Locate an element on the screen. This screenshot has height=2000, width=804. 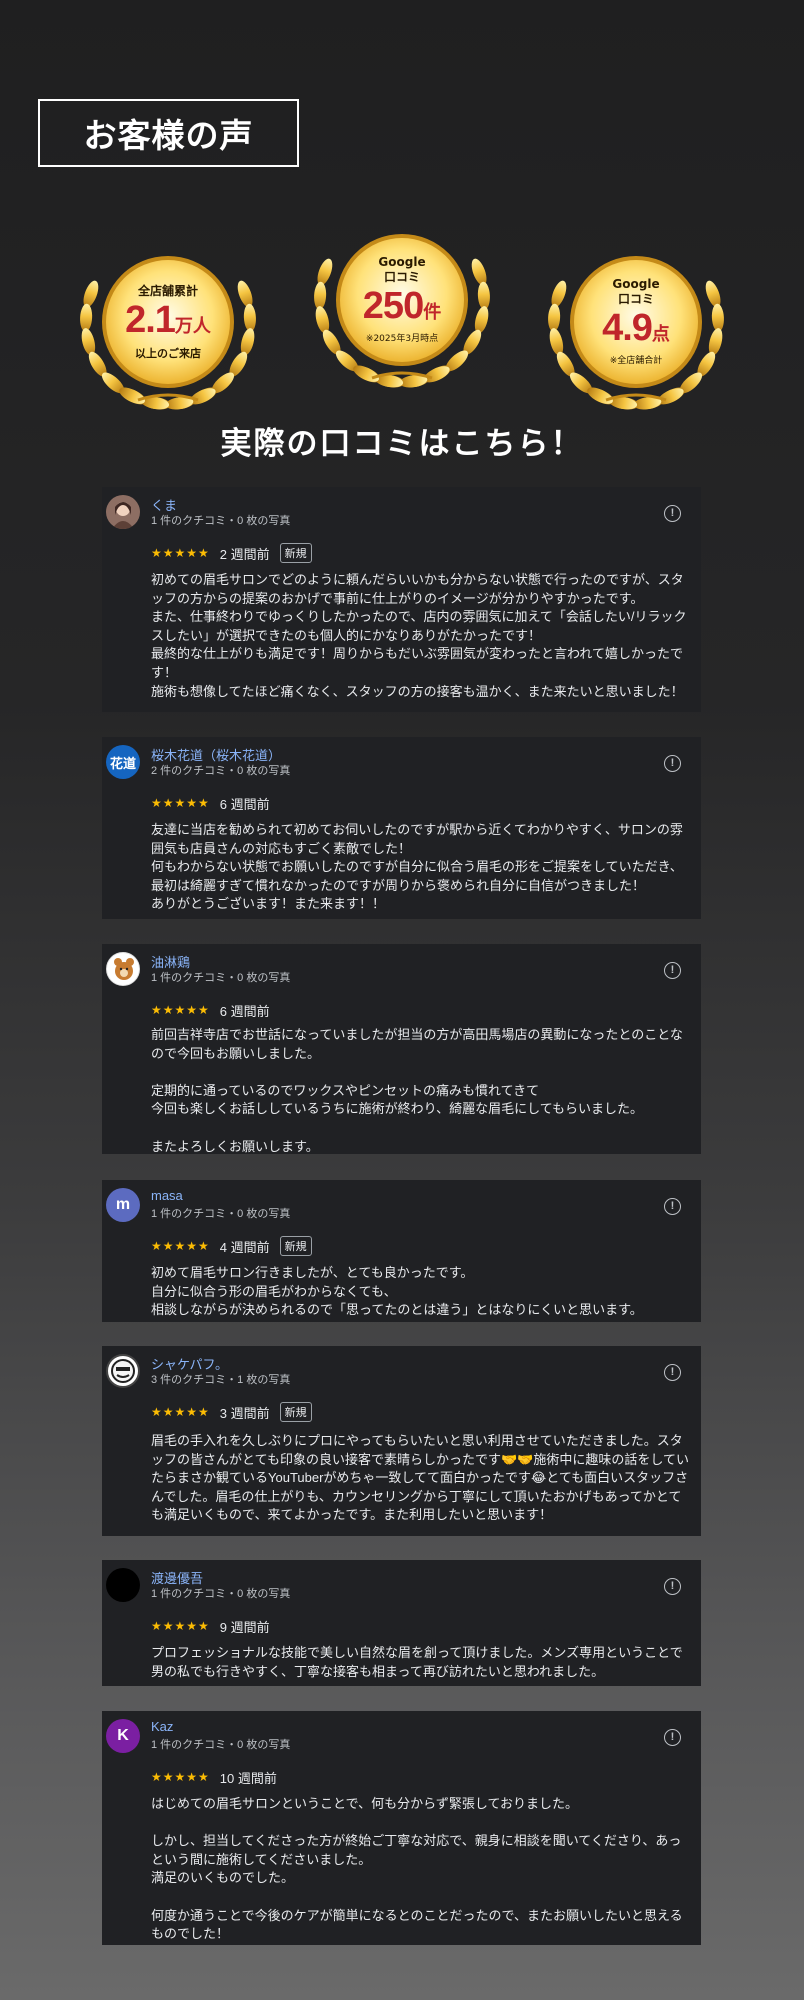
reviewer-meta: 2 件のクチコミ・0 枚の写真 is located at coordinates (221, 771).